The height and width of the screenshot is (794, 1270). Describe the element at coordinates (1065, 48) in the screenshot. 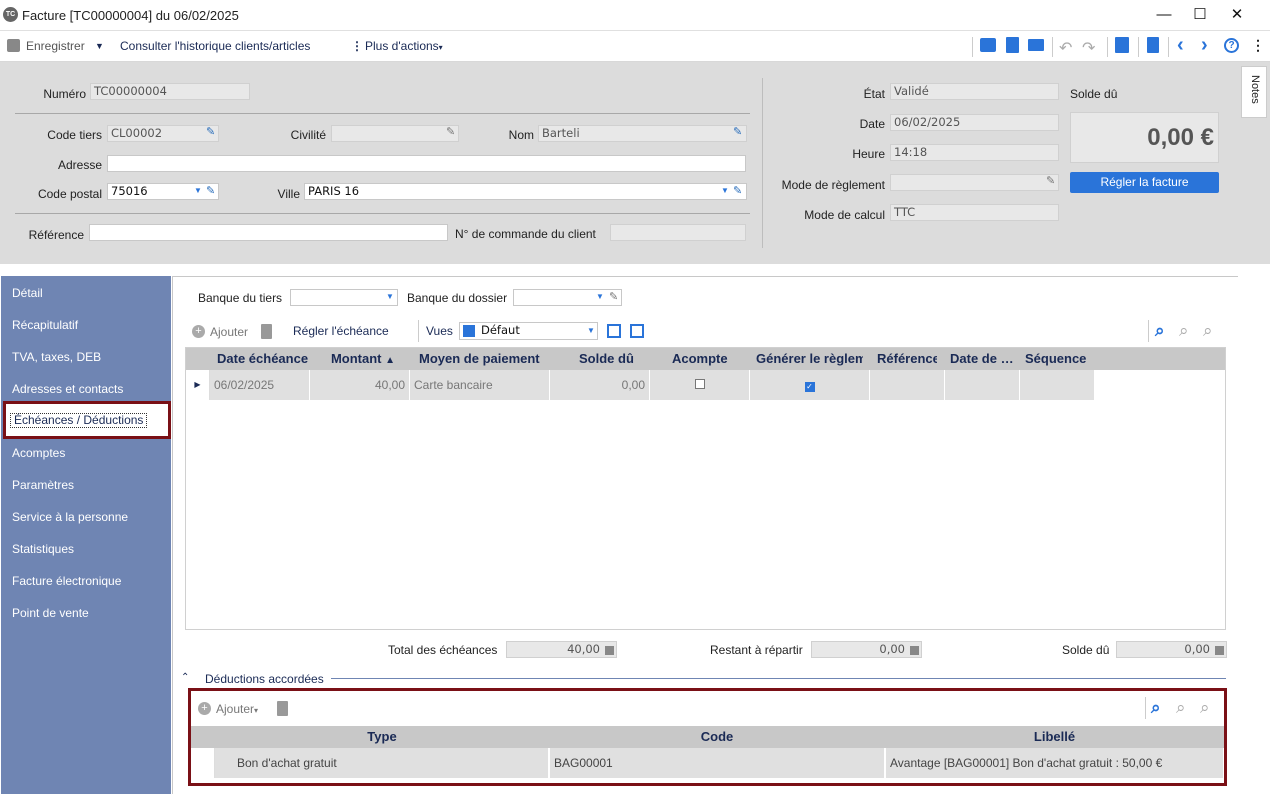

I see `undo-icon: ↶` at that location.